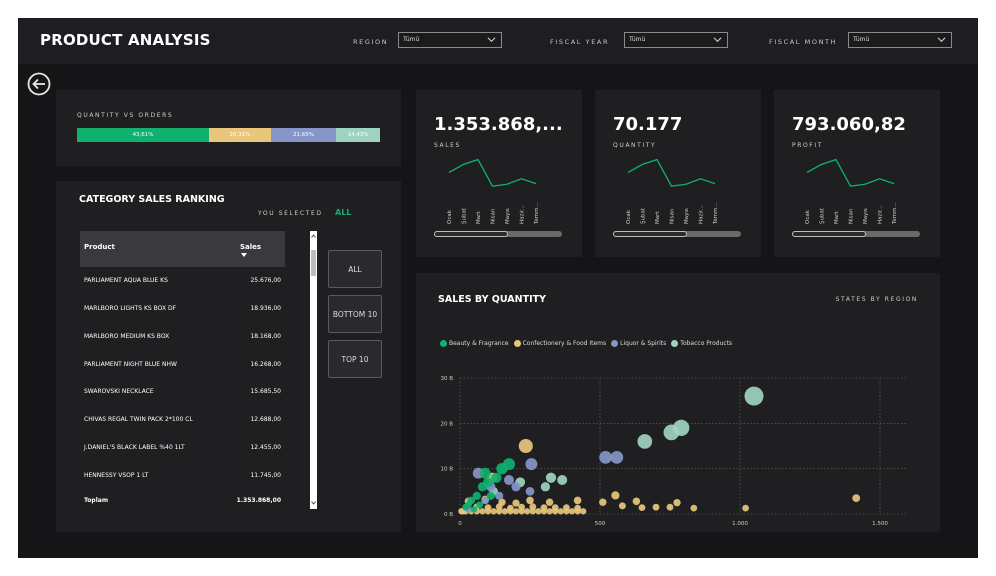 This screenshot has width=996, height=576. Describe the element at coordinates (313, 370) in the screenshot. I see `table-vertical-scrollbar` at that location.